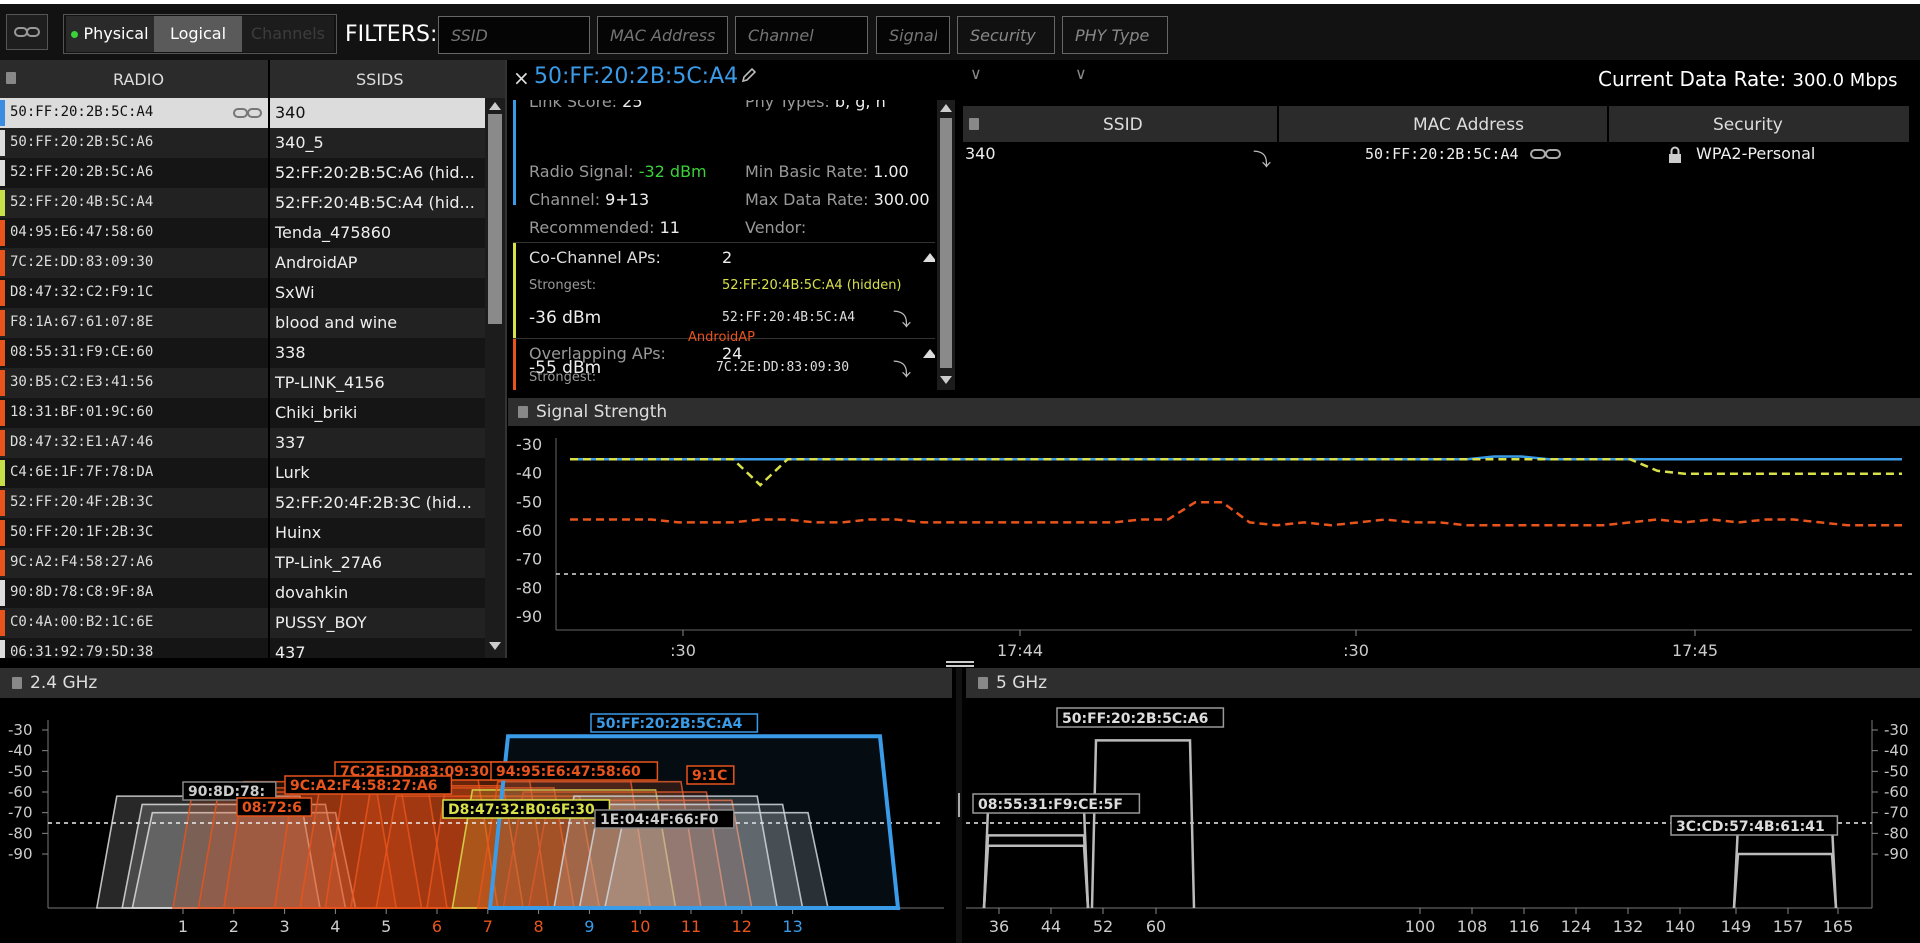  Describe the element at coordinates (1115, 49) in the screenshot. I see `phy-filter-select: PHY Type ∨` at that location.